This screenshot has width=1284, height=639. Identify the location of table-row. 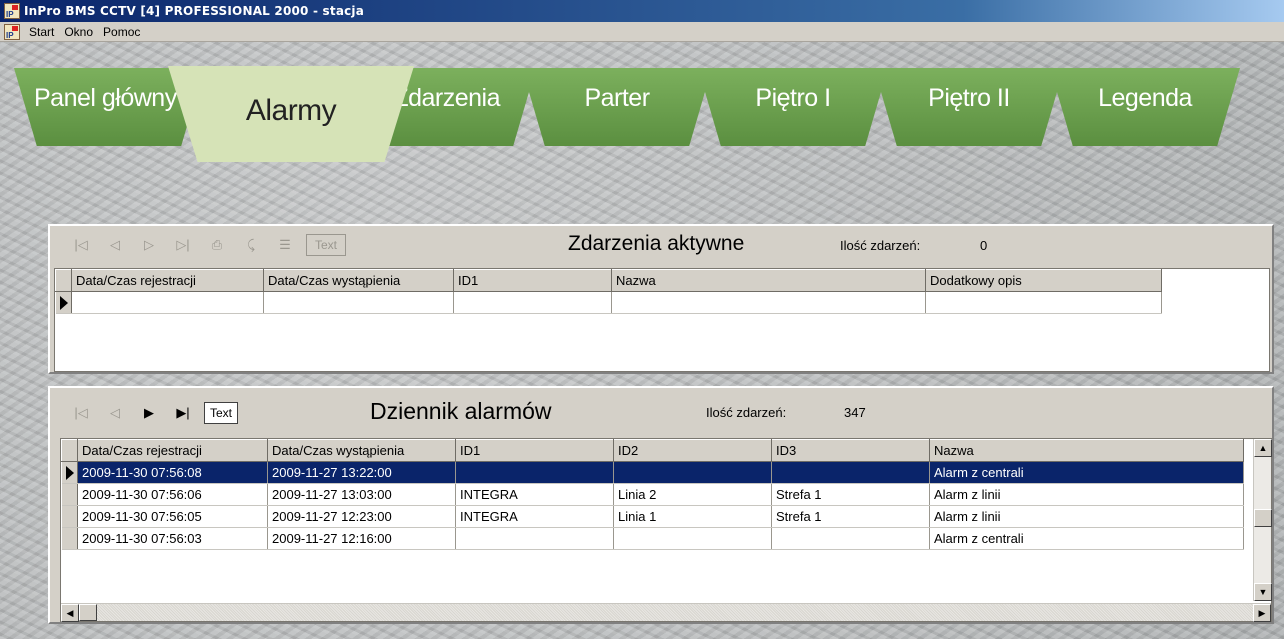
(608, 302).